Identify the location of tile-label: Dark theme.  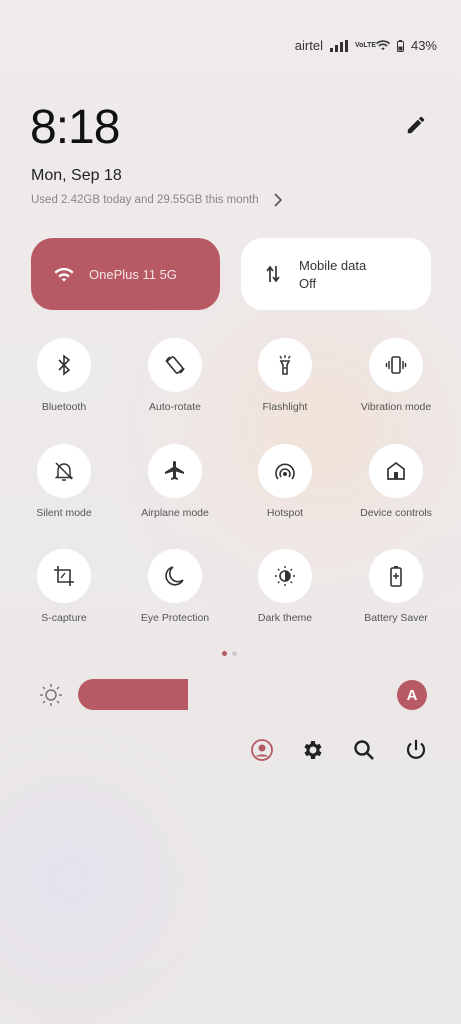
(285, 618).